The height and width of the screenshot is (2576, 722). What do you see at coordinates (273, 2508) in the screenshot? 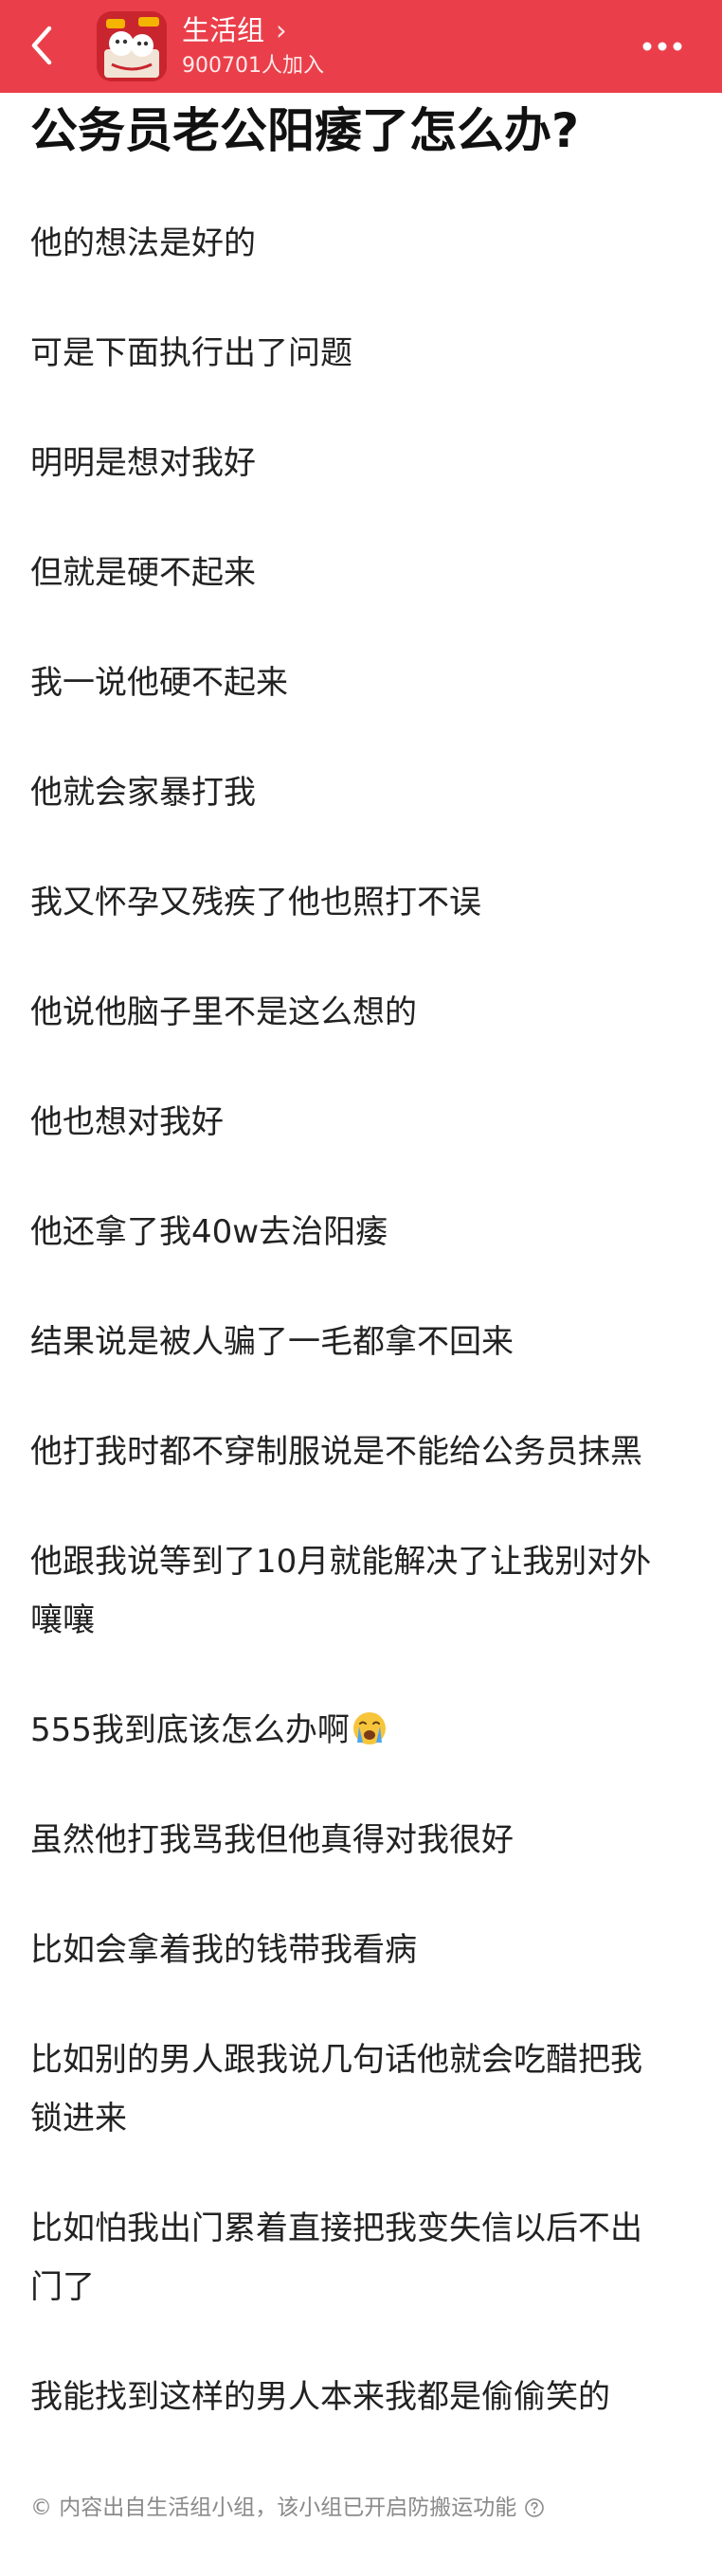
I see `copyright-text: © 内容出自生活组小组，该小组已开启防搬运功能` at bounding box center [273, 2508].